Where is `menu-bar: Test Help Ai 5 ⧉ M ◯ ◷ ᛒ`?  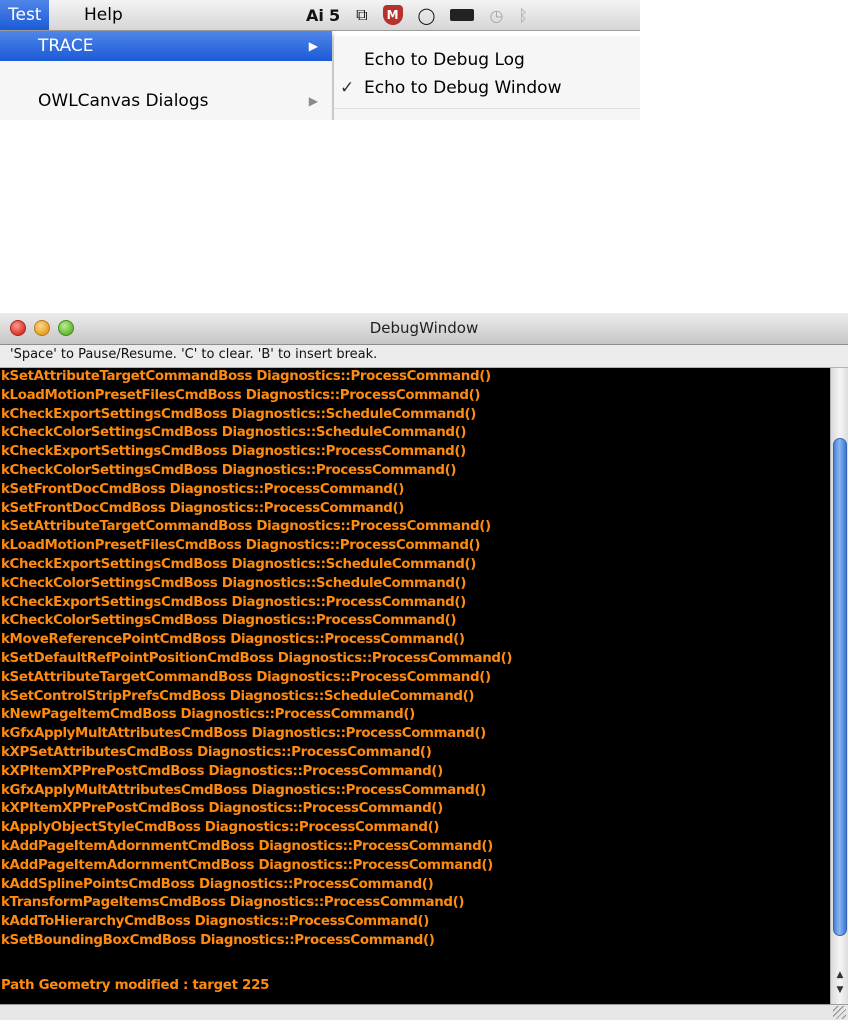 menu-bar: Test Help Ai 5 ⧉ M ◯ ◷ ᛒ is located at coordinates (320, 15).